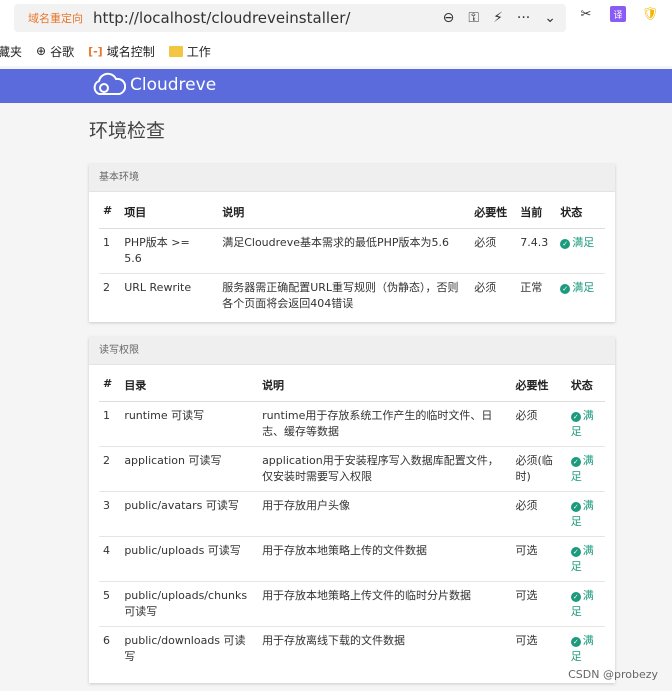 The height and width of the screenshot is (691, 672). What do you see at coordinates (198, 51) in the screenshot?
I see `bookmark-label: 工作` at bounding box center [198, 51].